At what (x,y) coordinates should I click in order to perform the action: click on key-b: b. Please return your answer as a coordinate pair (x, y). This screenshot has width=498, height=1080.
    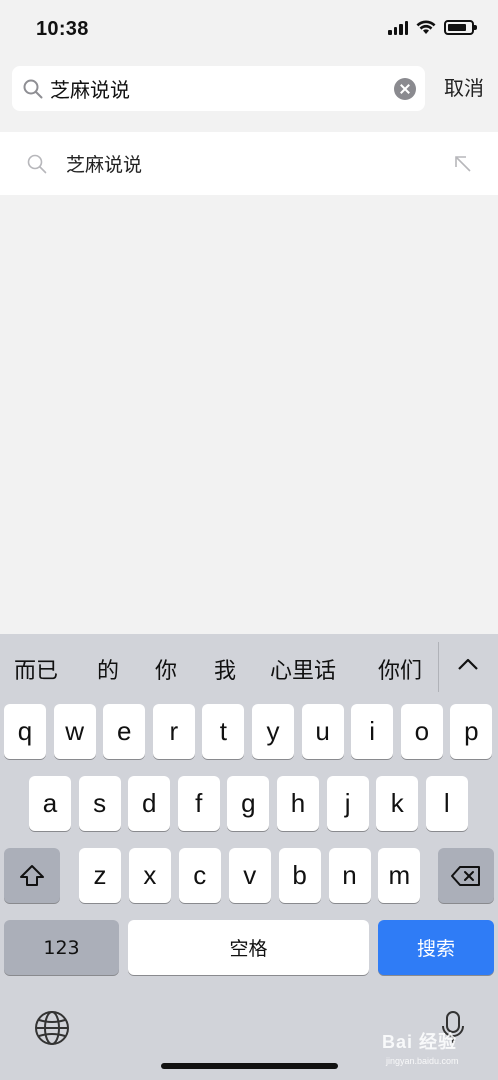
    Looking at the image, I should click on (299, 875).